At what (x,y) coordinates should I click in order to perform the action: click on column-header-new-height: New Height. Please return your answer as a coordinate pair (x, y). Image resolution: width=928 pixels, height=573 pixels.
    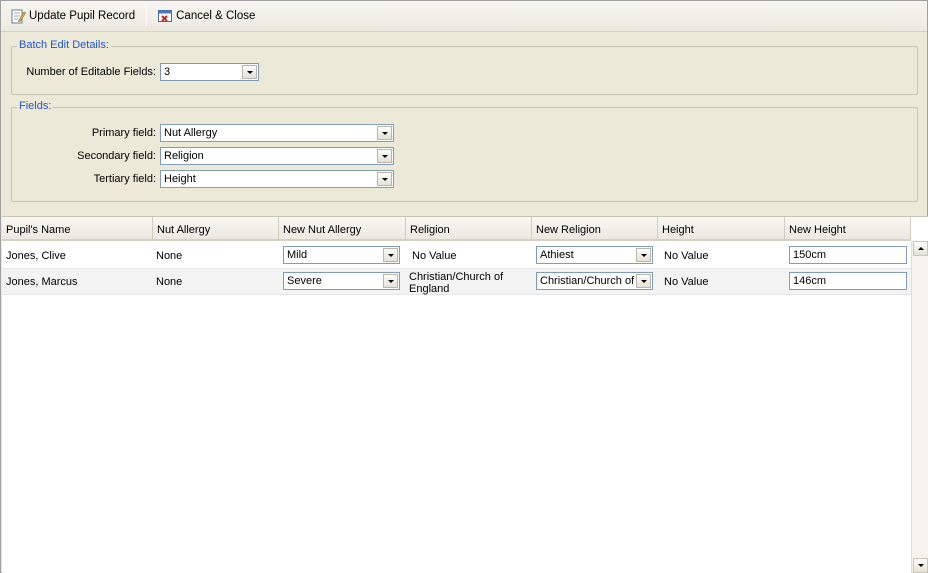
    Looking at the image, I should click on (848, 229).